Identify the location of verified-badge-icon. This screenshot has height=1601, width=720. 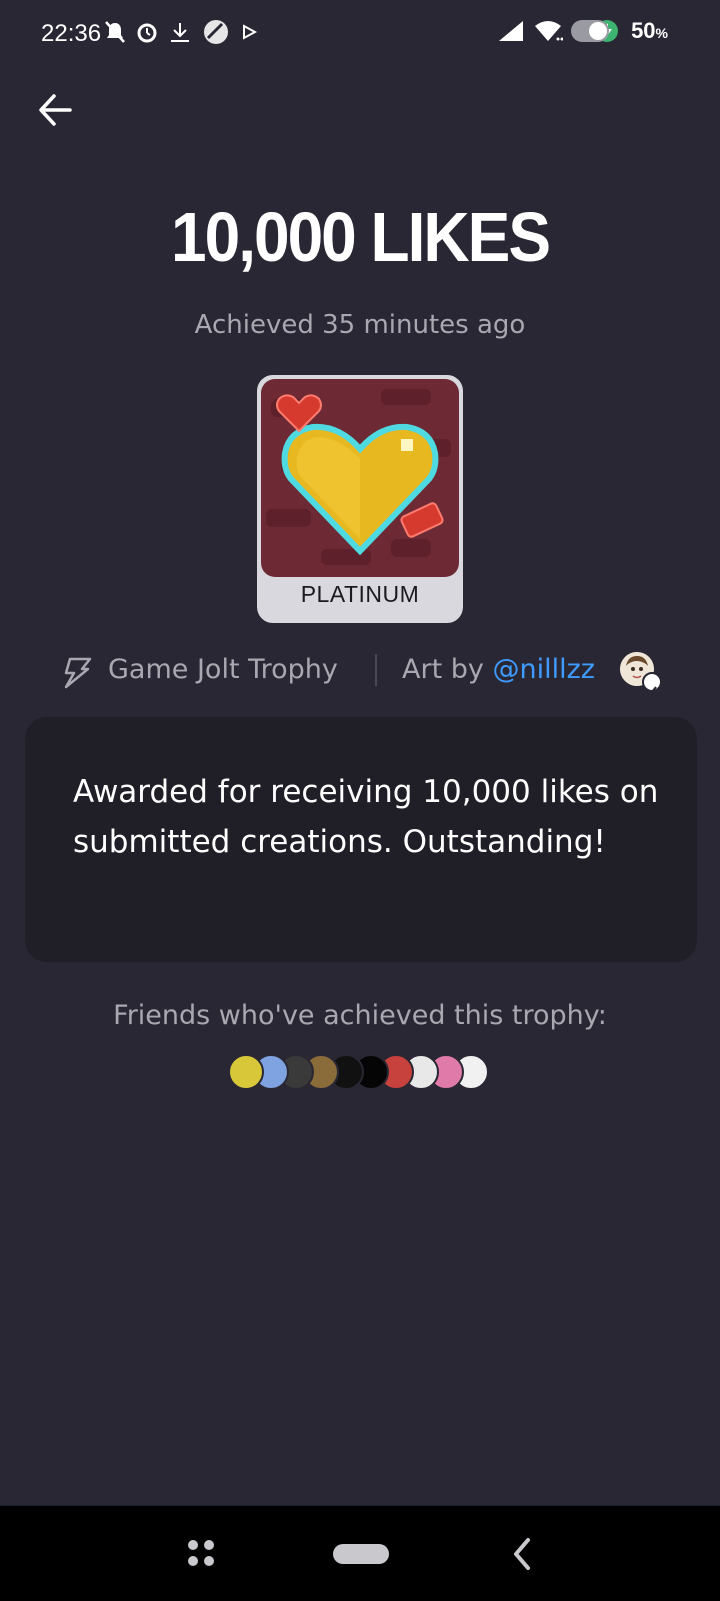
(652, 683).